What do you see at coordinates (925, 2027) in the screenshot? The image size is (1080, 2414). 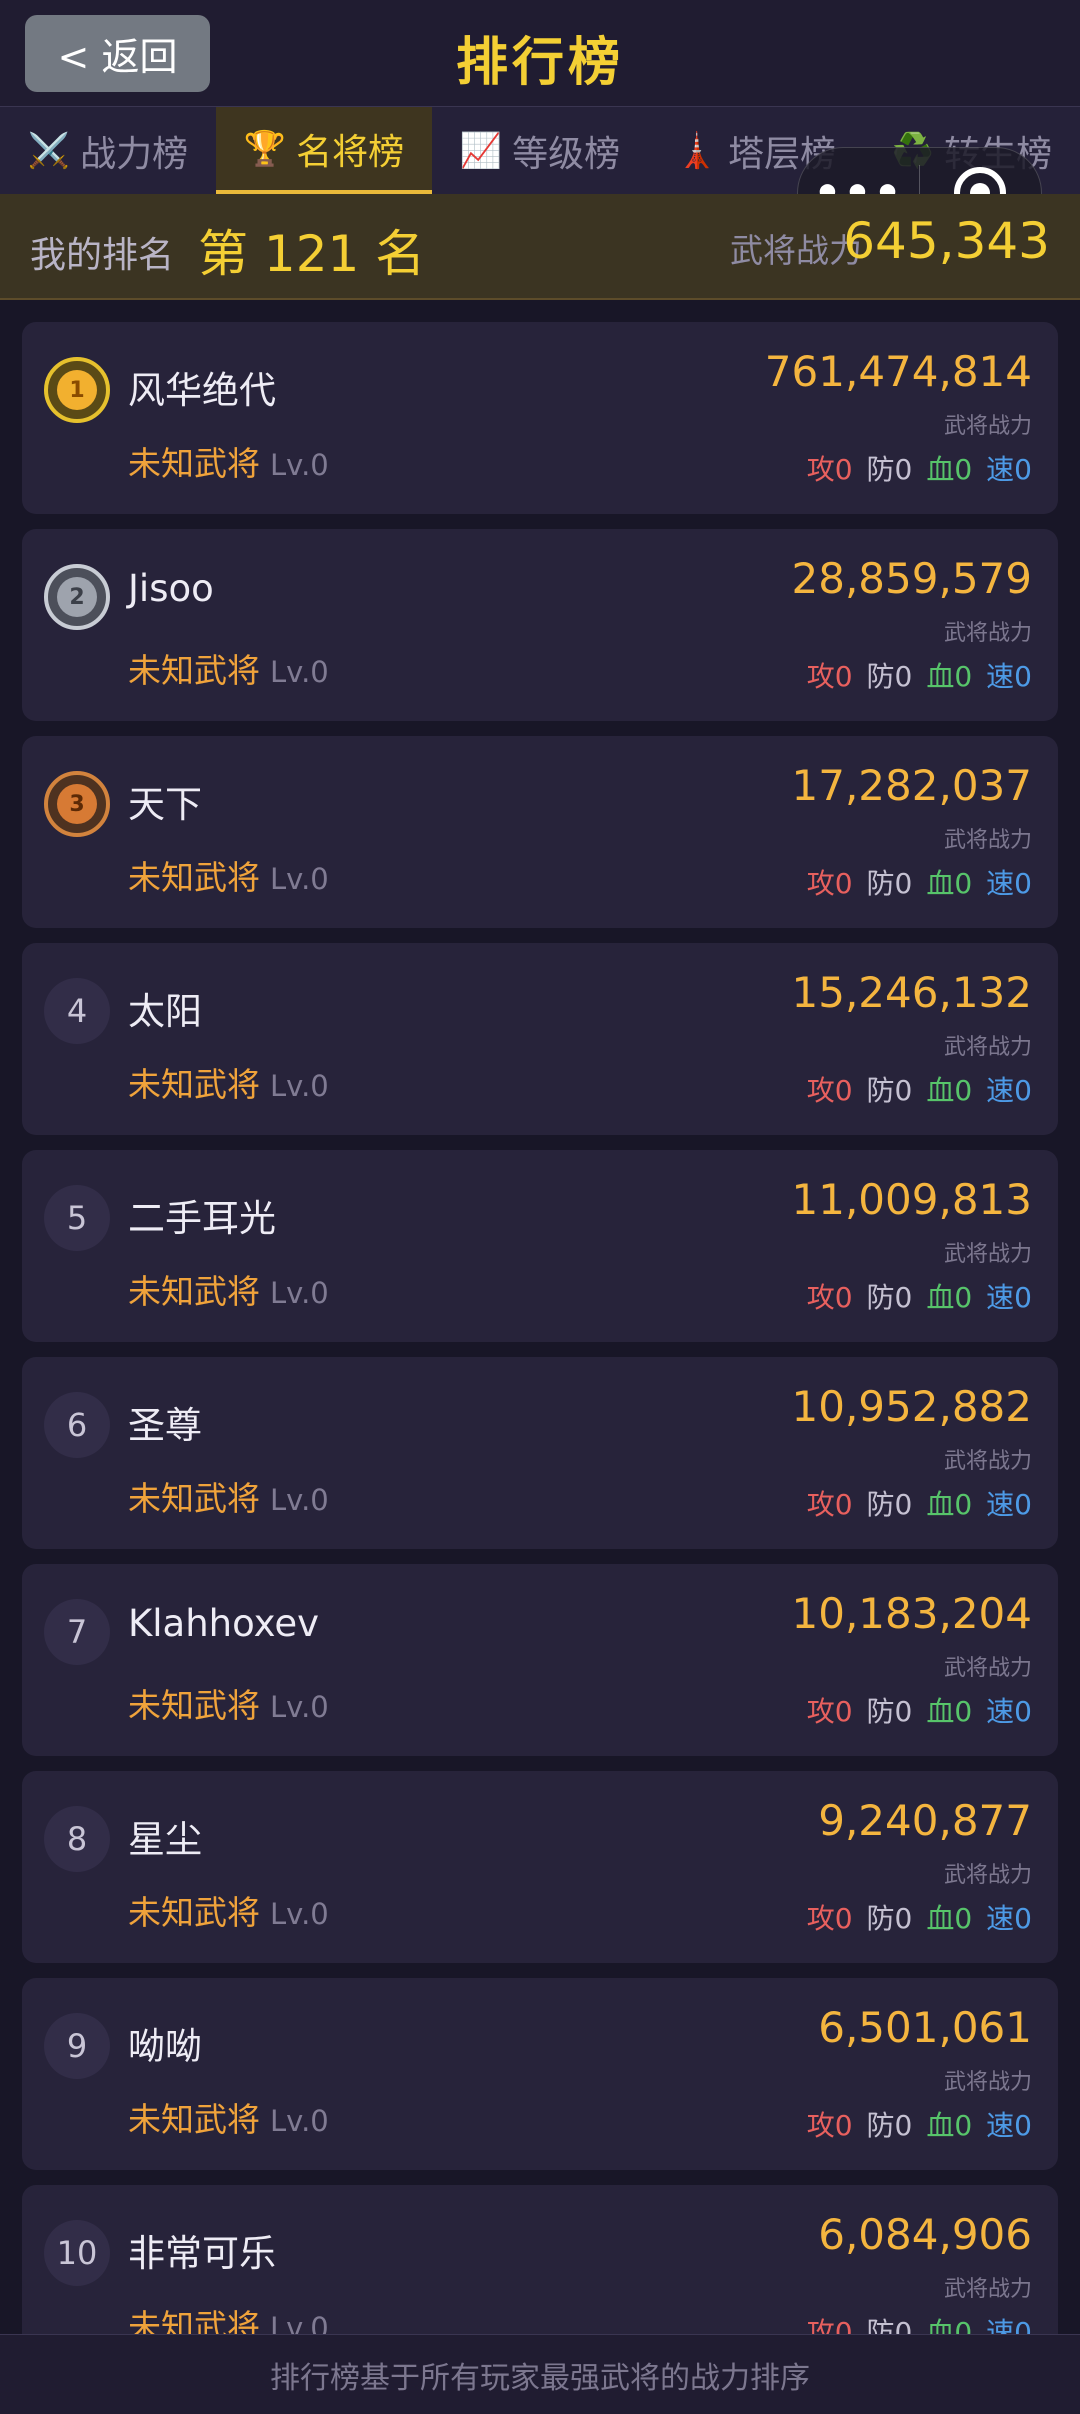 I see `power-value: 6,501,061` at bounding box center [925, 2027].